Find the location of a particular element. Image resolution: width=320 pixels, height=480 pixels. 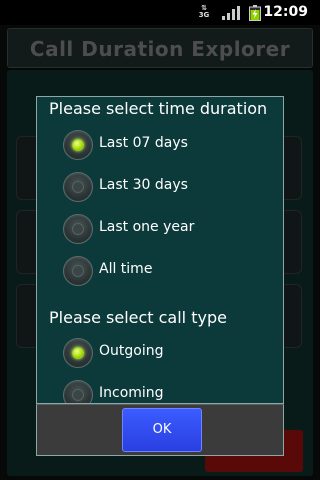

option-label: Incoming is located at coordinates (131, 393).